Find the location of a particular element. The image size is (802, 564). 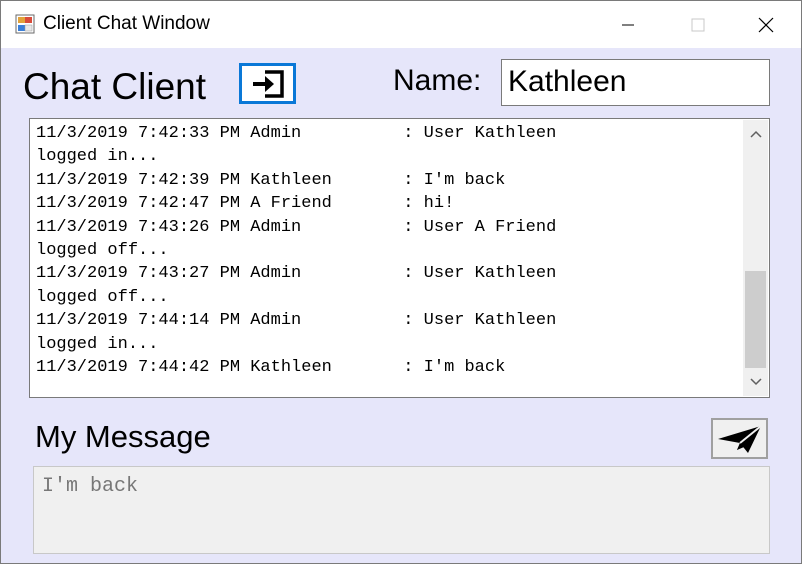

maximize-icon is located at coordinates (698, 24).